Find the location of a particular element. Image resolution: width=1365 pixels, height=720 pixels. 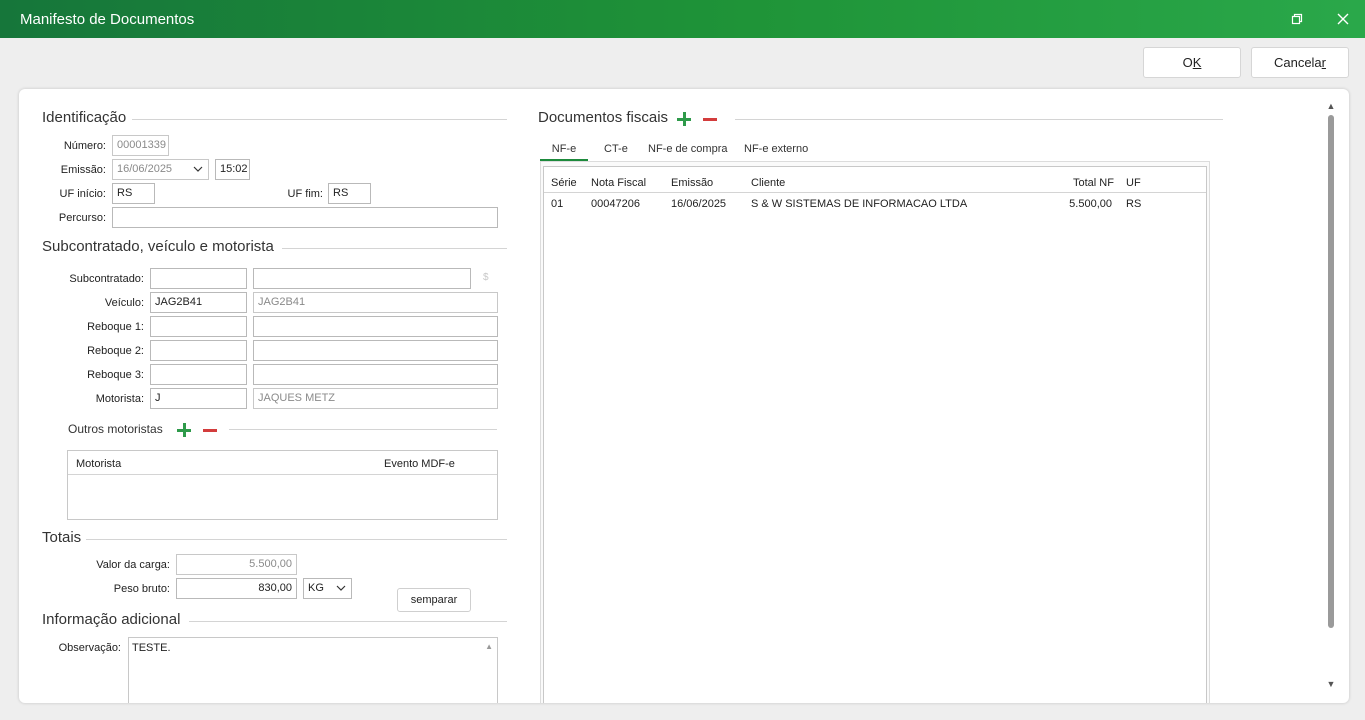

cell-cliente: S & W SISTEMAS DE INFORMACAO LTDA is located at coordinates (859, 204).